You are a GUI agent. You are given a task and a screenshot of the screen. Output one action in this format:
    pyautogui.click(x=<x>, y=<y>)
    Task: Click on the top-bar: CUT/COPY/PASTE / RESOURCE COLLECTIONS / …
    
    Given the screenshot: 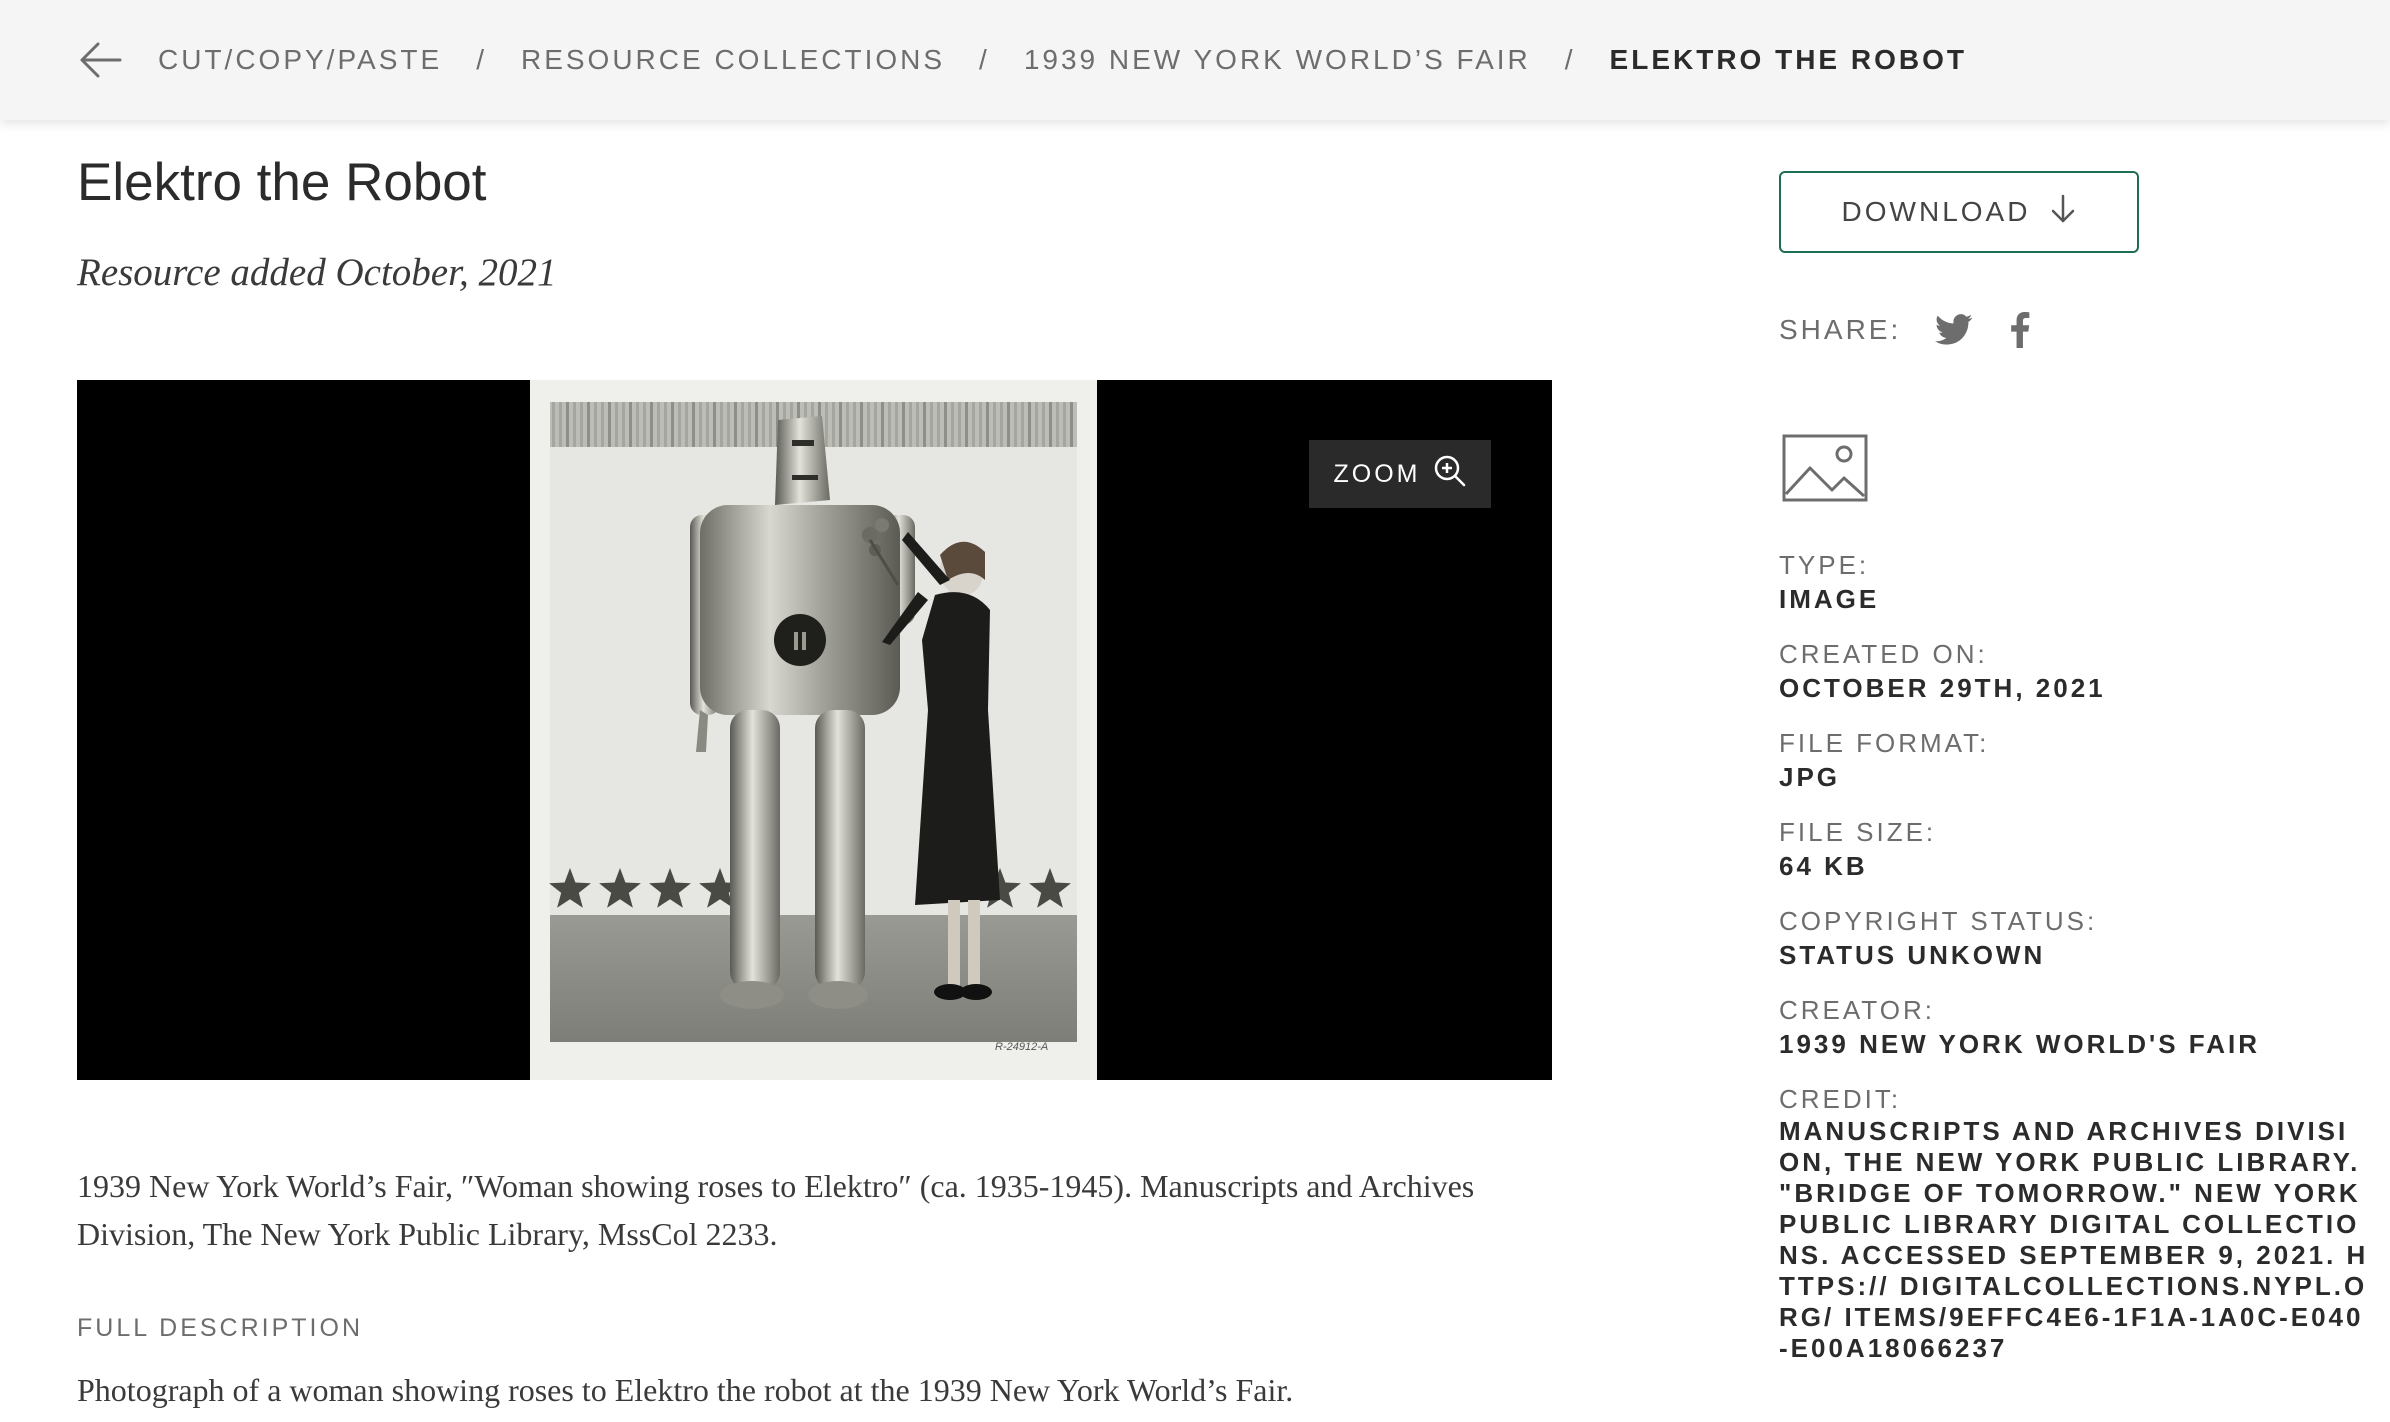 What is the action you would take?
    pyautogui.click(x=1195, y=60)
    